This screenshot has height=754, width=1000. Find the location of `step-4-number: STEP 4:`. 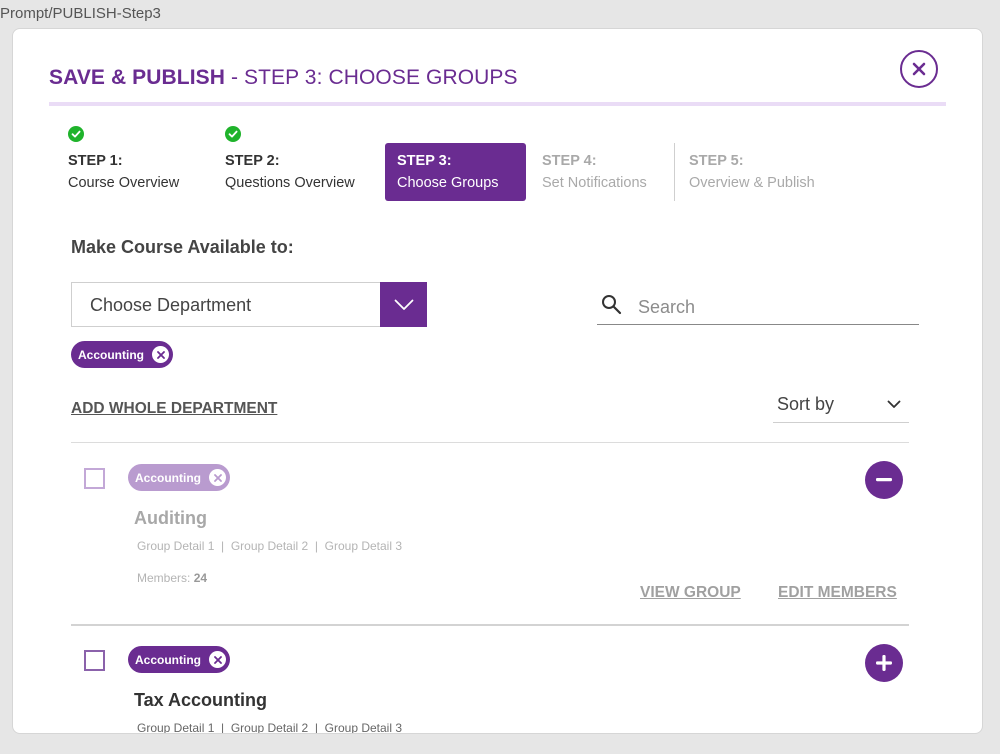

step-4-number: STEP 4: is located at coordinates (569, 161).